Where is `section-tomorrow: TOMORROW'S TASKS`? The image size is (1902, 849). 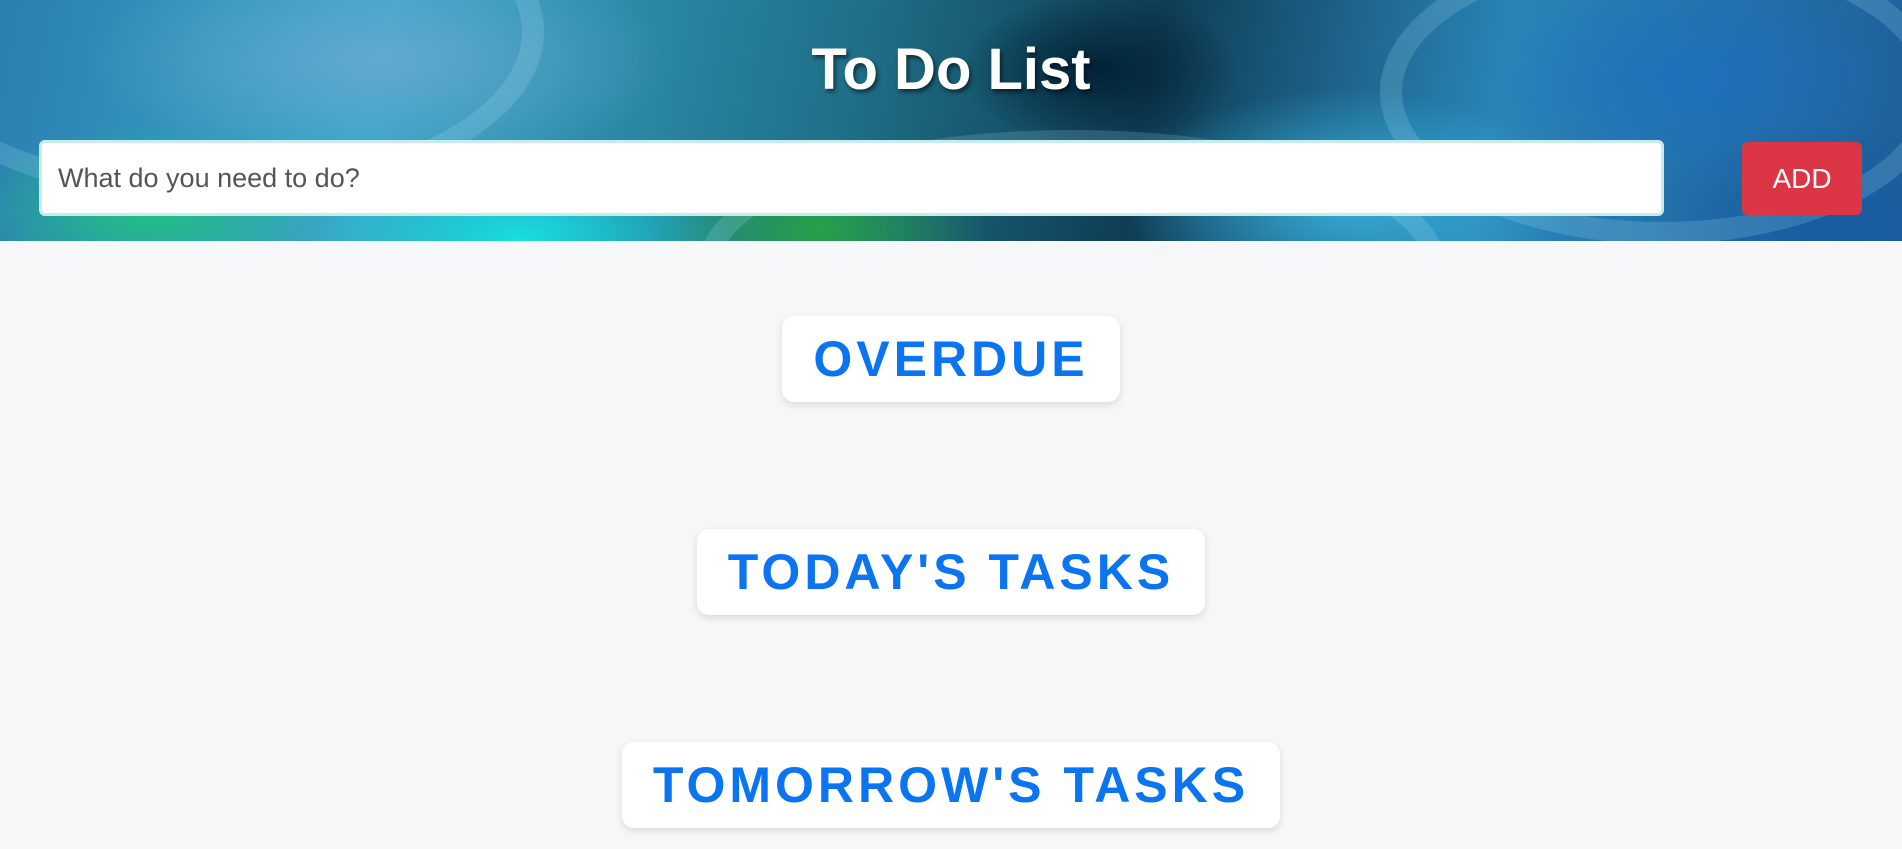 section-tomorrow: TOMORROW'S TASKS is located at coordinates (951, 785).